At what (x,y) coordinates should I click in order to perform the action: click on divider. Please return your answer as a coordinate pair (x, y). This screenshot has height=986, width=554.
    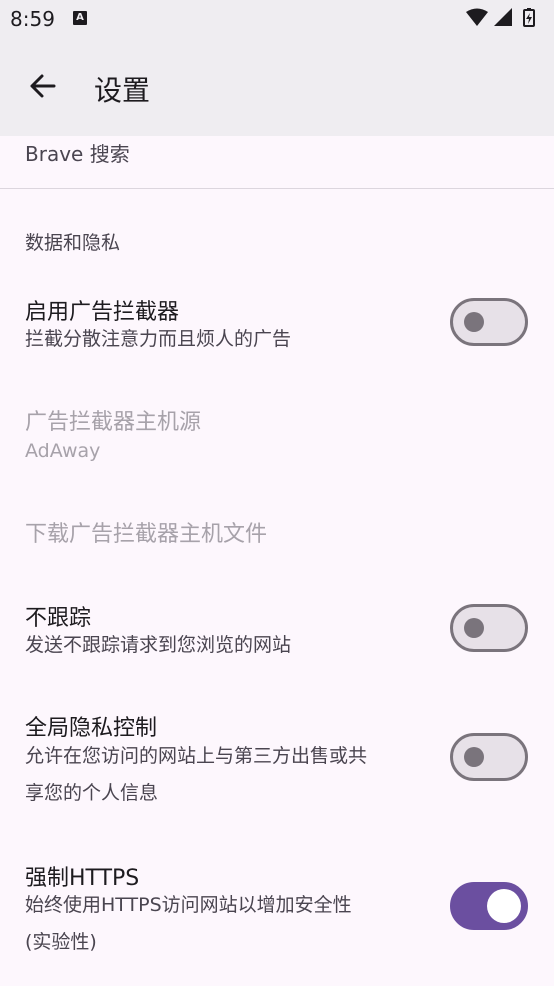
    Looking at the image, I should click on (277, 188).